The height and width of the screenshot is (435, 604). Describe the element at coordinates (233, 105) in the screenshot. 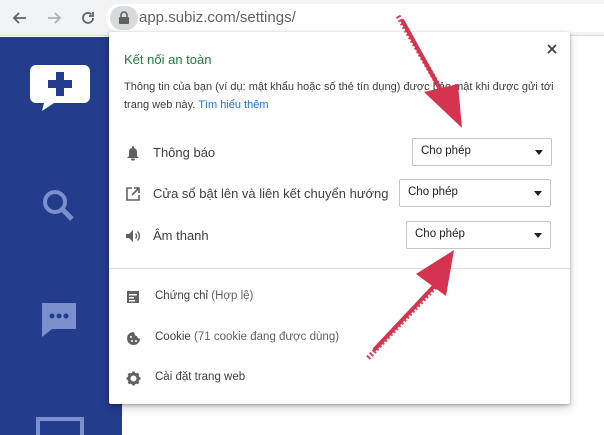

I see `learn-more-link: Tìm hiểu thêm` at that location.